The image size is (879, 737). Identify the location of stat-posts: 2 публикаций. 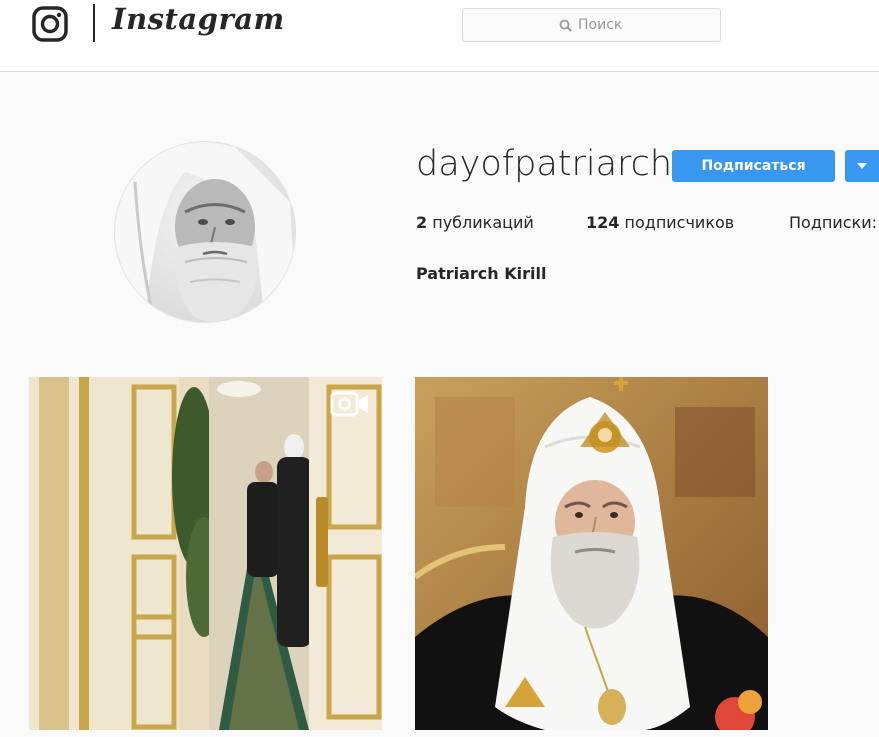
(475, 222).